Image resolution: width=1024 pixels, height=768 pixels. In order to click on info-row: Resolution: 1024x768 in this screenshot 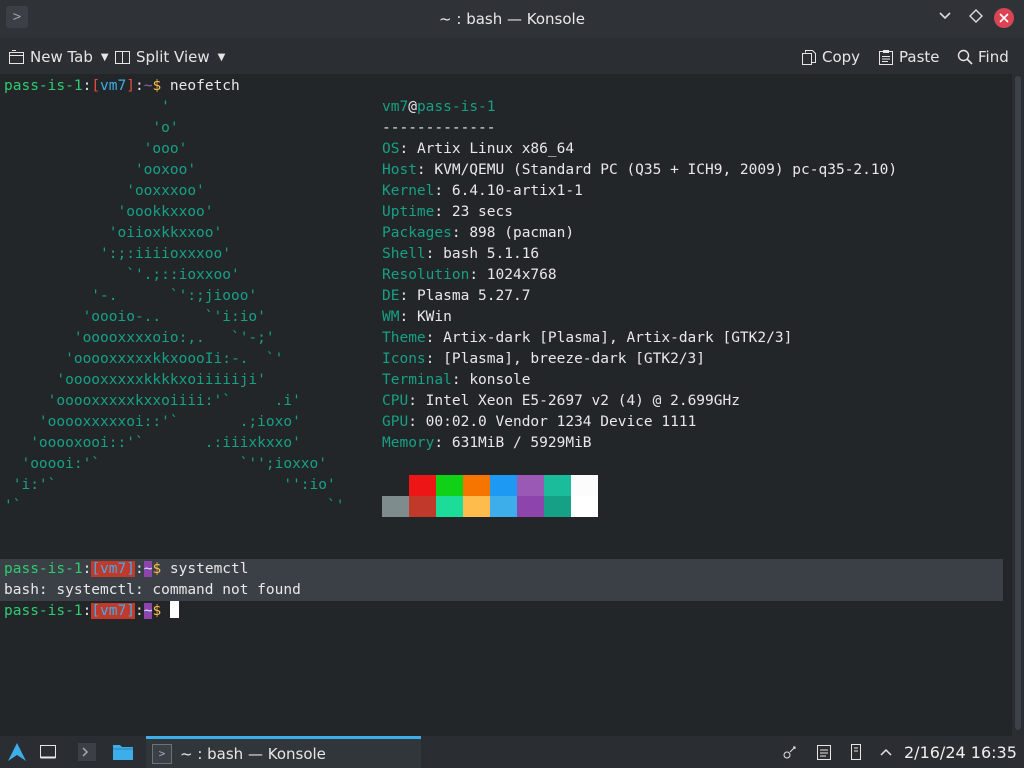, I will do `click(469, 275)`.